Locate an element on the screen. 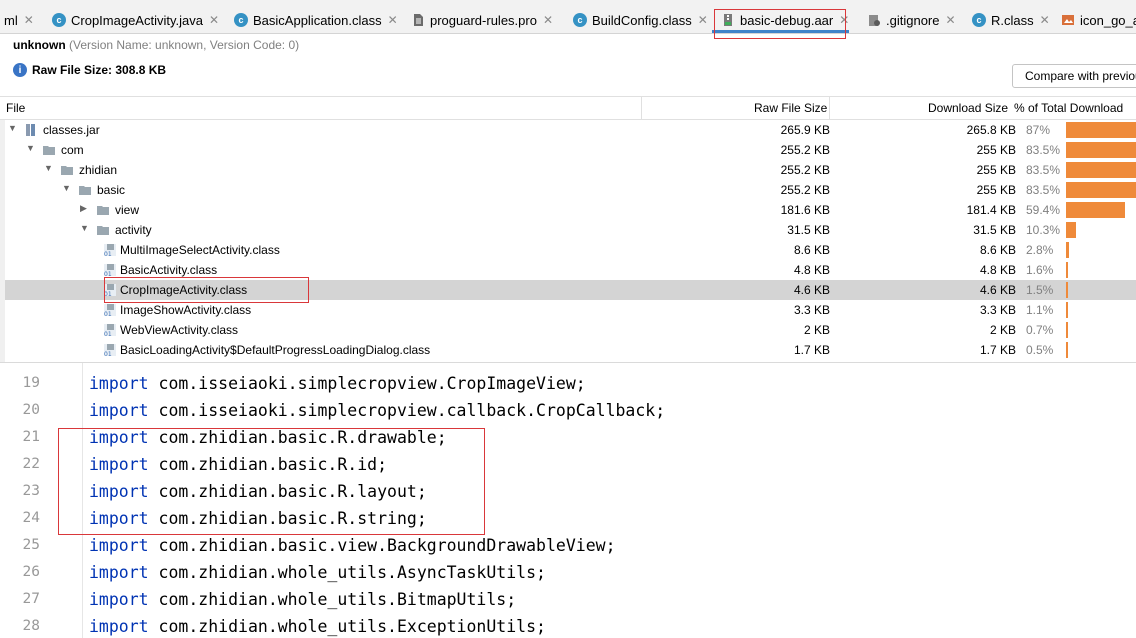 Image resolution: width=1136 pixels, height=638 pixels. percent-cell: 83.5% is located at coordinates (1043, 150).